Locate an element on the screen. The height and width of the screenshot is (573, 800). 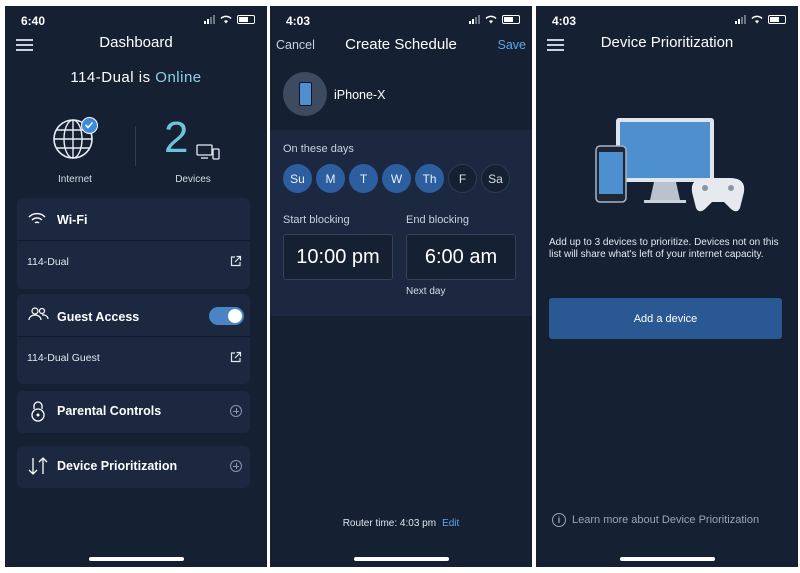
parental-controls-card: Parental Controls is located at coordinates (133, 412).